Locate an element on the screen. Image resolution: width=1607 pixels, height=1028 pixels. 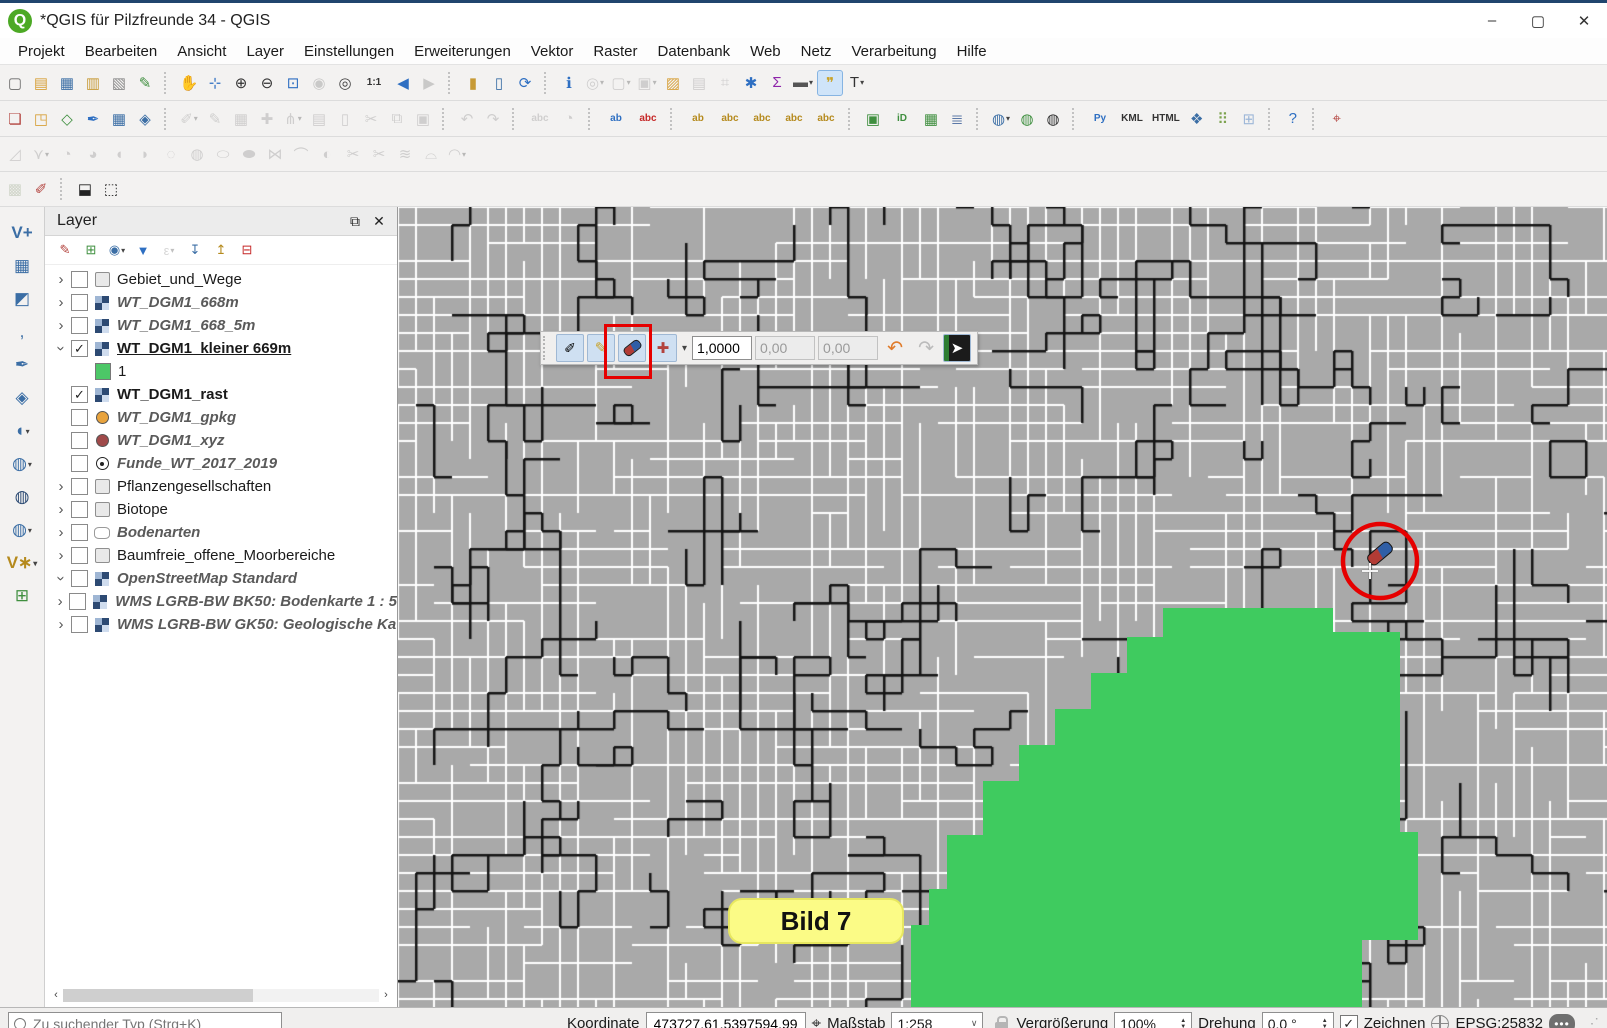
identify-features-button: ℹ is located at coordinates (569, 83).